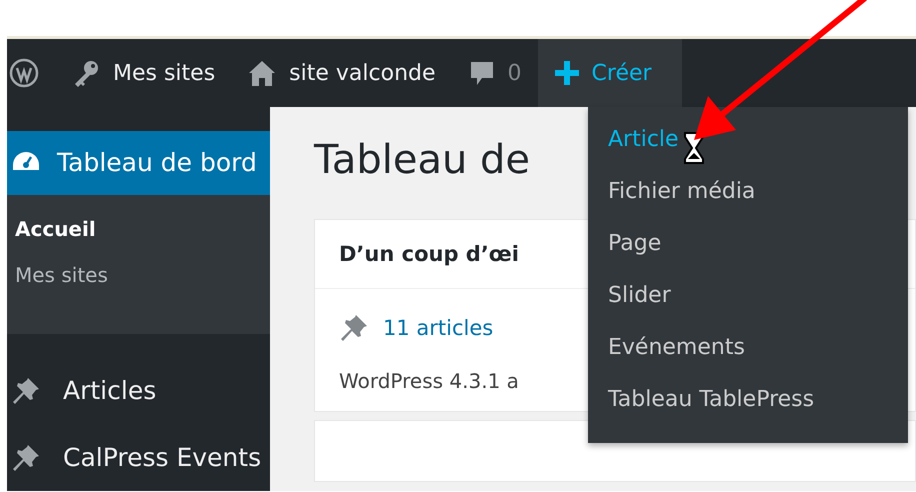 The width and height of the screenshot is (916, 492). I want to click on menu-item: Fichier média, so click(682, 194).